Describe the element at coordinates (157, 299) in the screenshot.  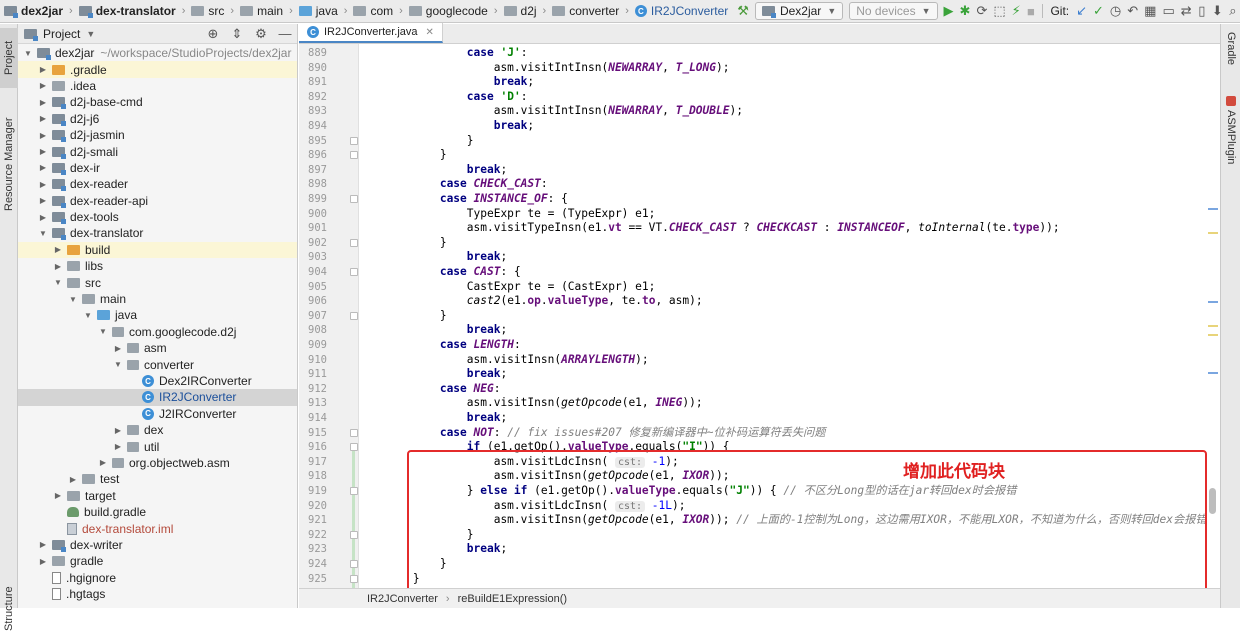
I see `tree-item-main: ▼main` at that location.